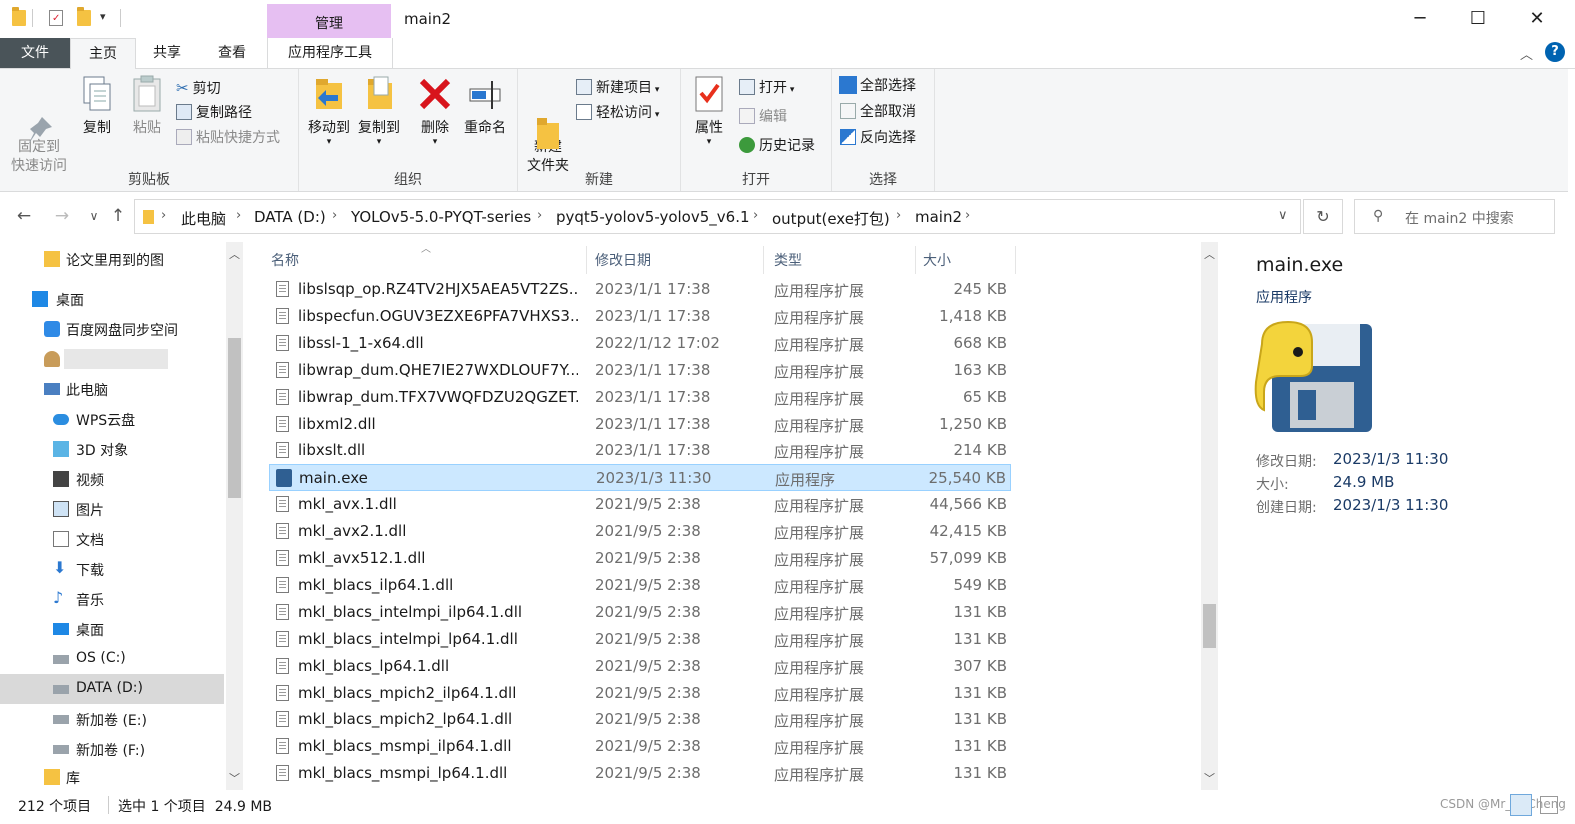 This screenshot has width=1575, height=824. I want to click on breadcrumb-main2: main2, so click(938, 217).